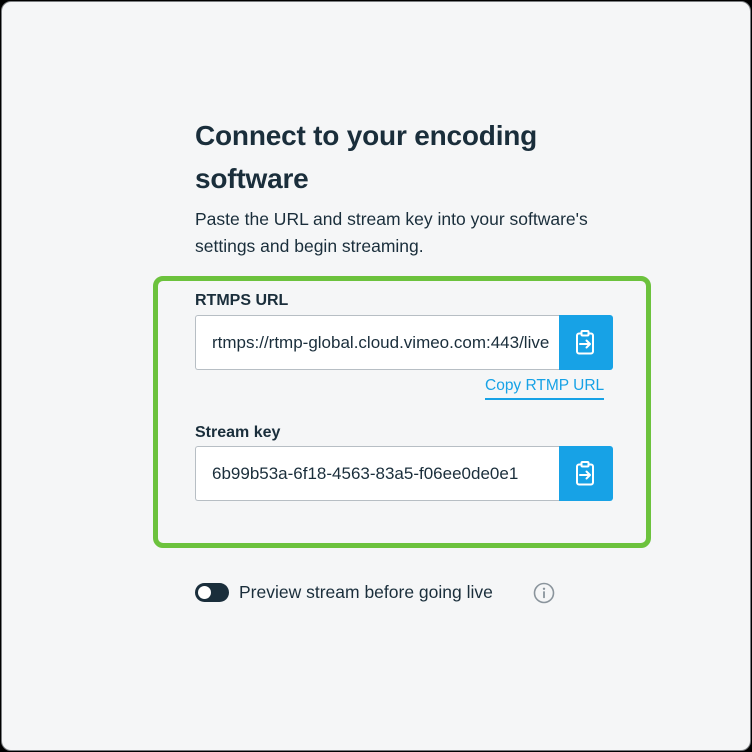  I want to click on rtmps-url-field, so click(404, 342).